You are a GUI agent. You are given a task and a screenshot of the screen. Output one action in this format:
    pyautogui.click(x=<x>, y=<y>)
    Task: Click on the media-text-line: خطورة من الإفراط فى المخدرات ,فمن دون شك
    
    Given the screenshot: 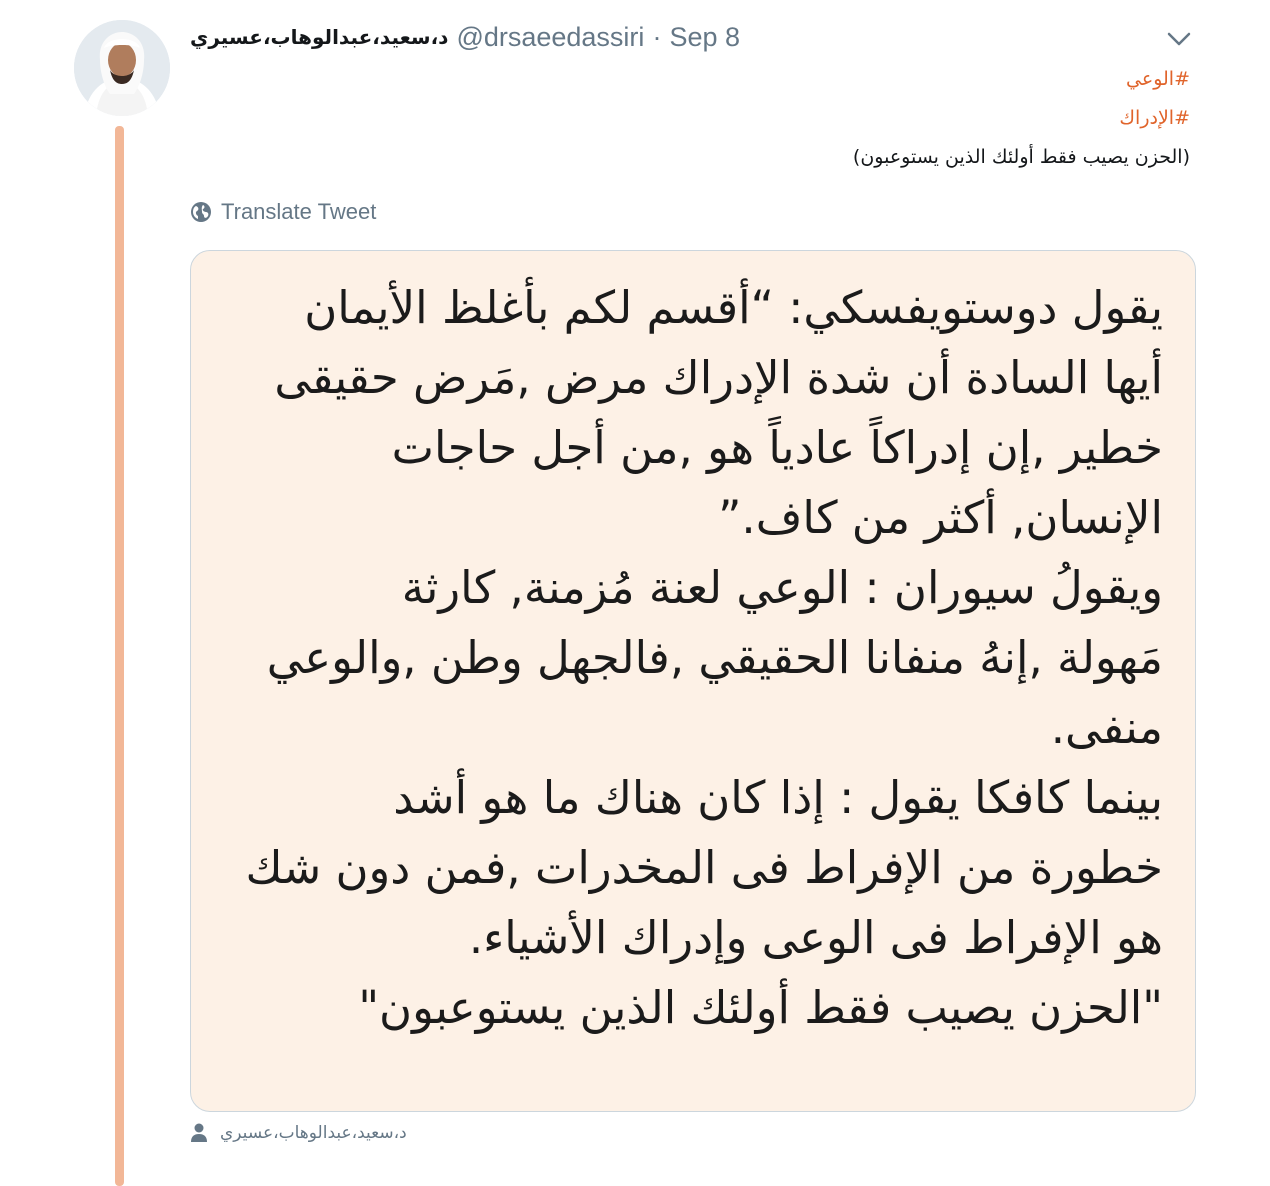 What is the action you would take?
    pyautogui.click(x=704, y=867)
    